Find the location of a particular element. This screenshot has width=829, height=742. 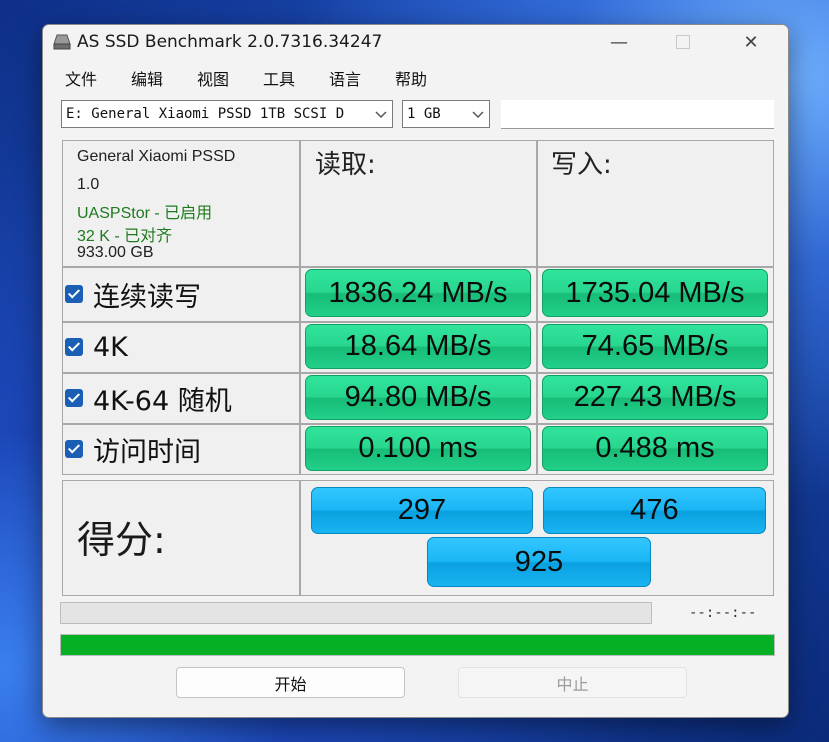

size-select: 1 GB is located at coordinates (446, 114).